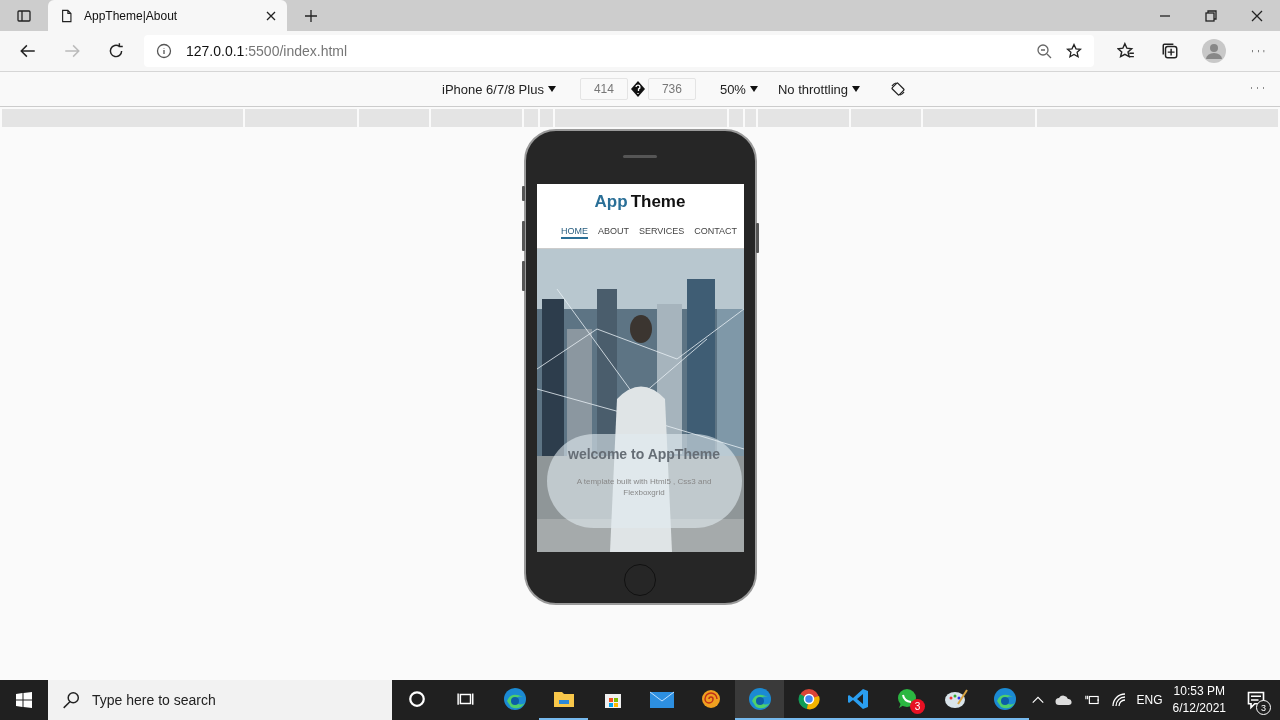  What do you see at coordinates (1126, 51) in the screenshot?
I see `favorites-icon` at bounding box center [1126, 51].